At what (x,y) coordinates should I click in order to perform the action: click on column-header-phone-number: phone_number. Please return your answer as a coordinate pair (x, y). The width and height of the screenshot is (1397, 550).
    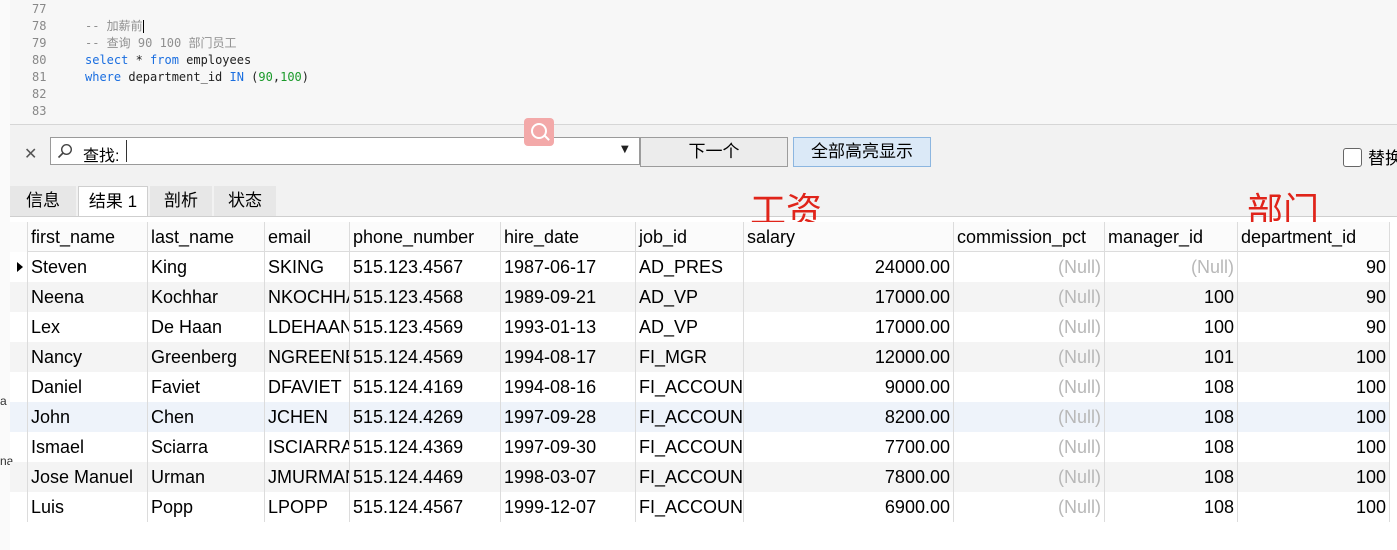
    Looking at the image, I should click on (425, 237).